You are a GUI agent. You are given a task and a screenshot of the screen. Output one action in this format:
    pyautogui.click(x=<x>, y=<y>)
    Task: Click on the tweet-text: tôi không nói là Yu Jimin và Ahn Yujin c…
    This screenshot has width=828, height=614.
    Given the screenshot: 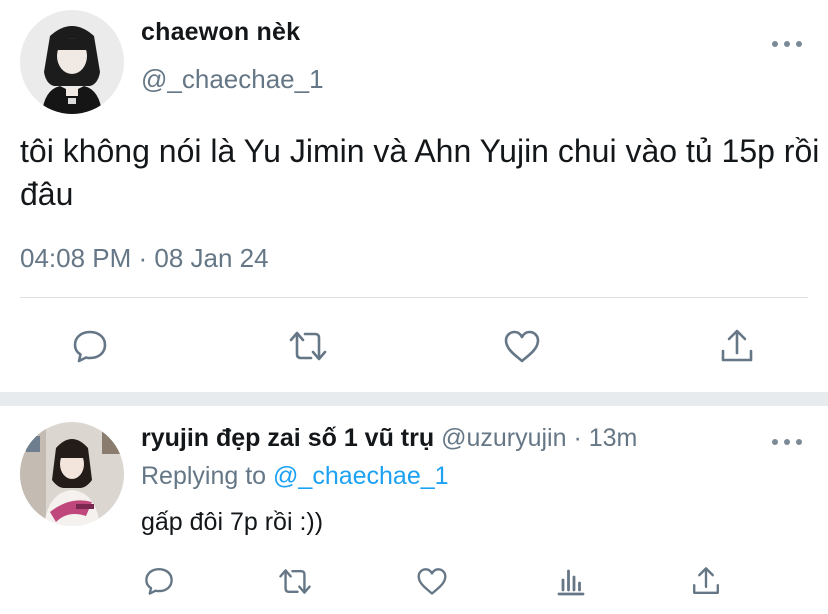 What is the action you would take?
    pyautogui.click(x=420, y=172)
    